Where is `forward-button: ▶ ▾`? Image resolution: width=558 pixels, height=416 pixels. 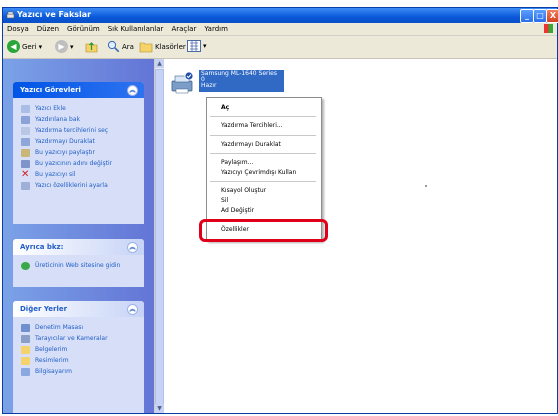
forward-button: ▶ ▾ is located at coordinates (64, 46).